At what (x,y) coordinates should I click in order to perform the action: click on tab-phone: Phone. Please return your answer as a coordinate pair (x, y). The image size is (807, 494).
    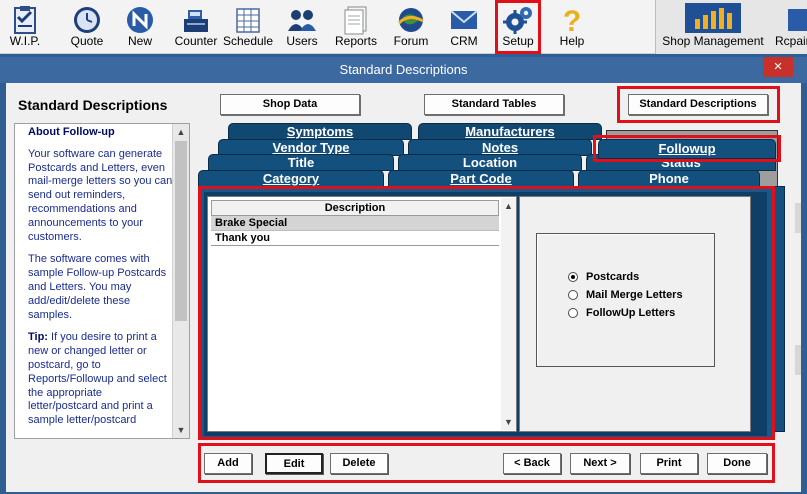
    Looking at the image, I should click on (669, 178).